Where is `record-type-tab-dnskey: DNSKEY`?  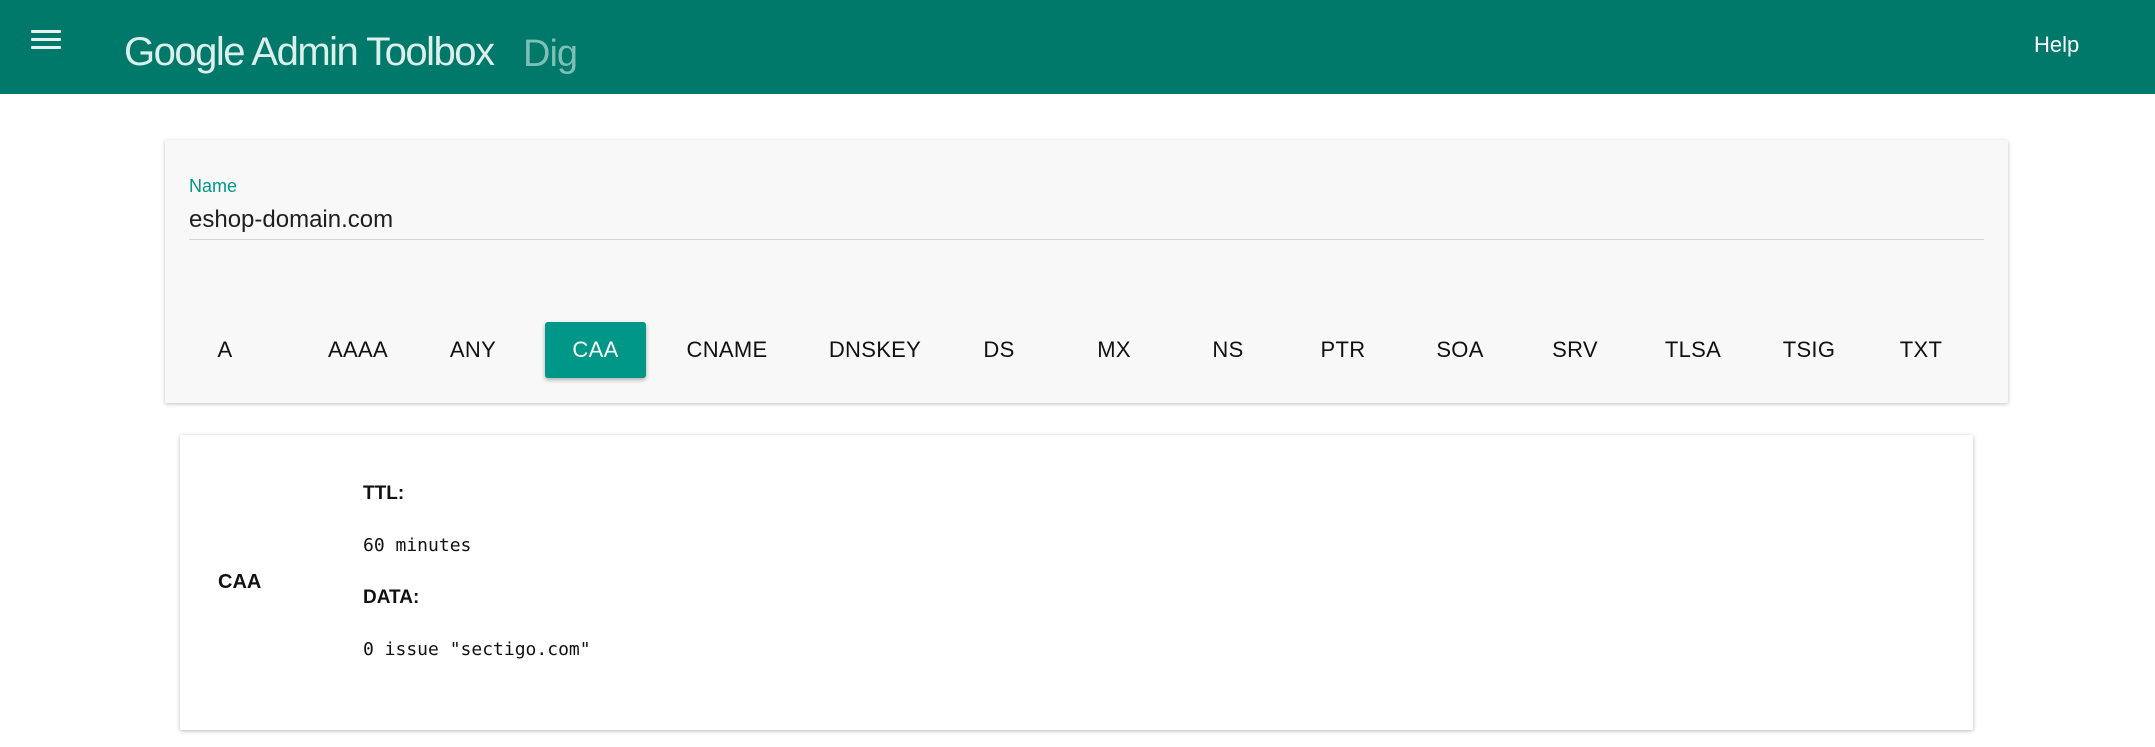
record-type-tab-dnskey: DNSKEY is located at coordinates (875, 350).